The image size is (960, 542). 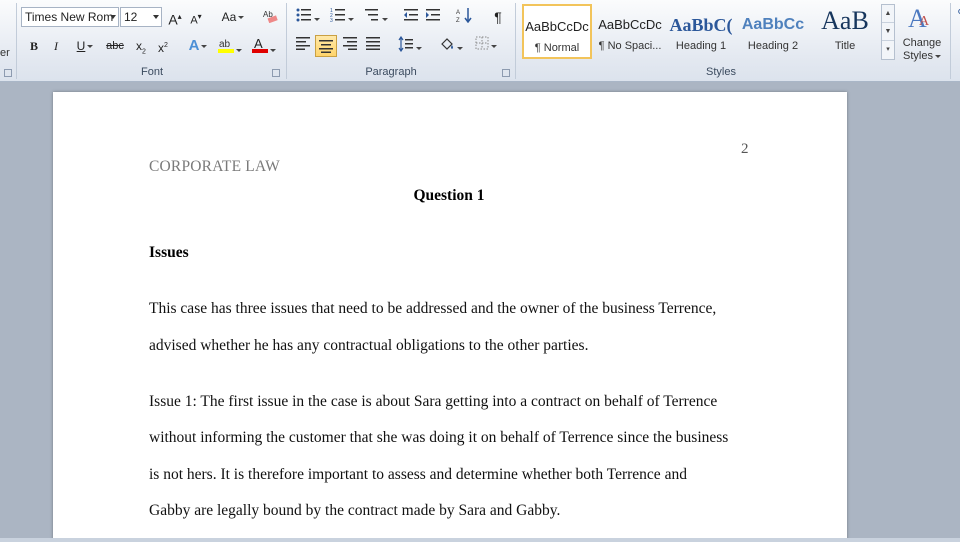 What do you see at coordinates (922, 43) in the screenshot?
I see `change-styles-label-1: Change` at bounding box center [922, 43].